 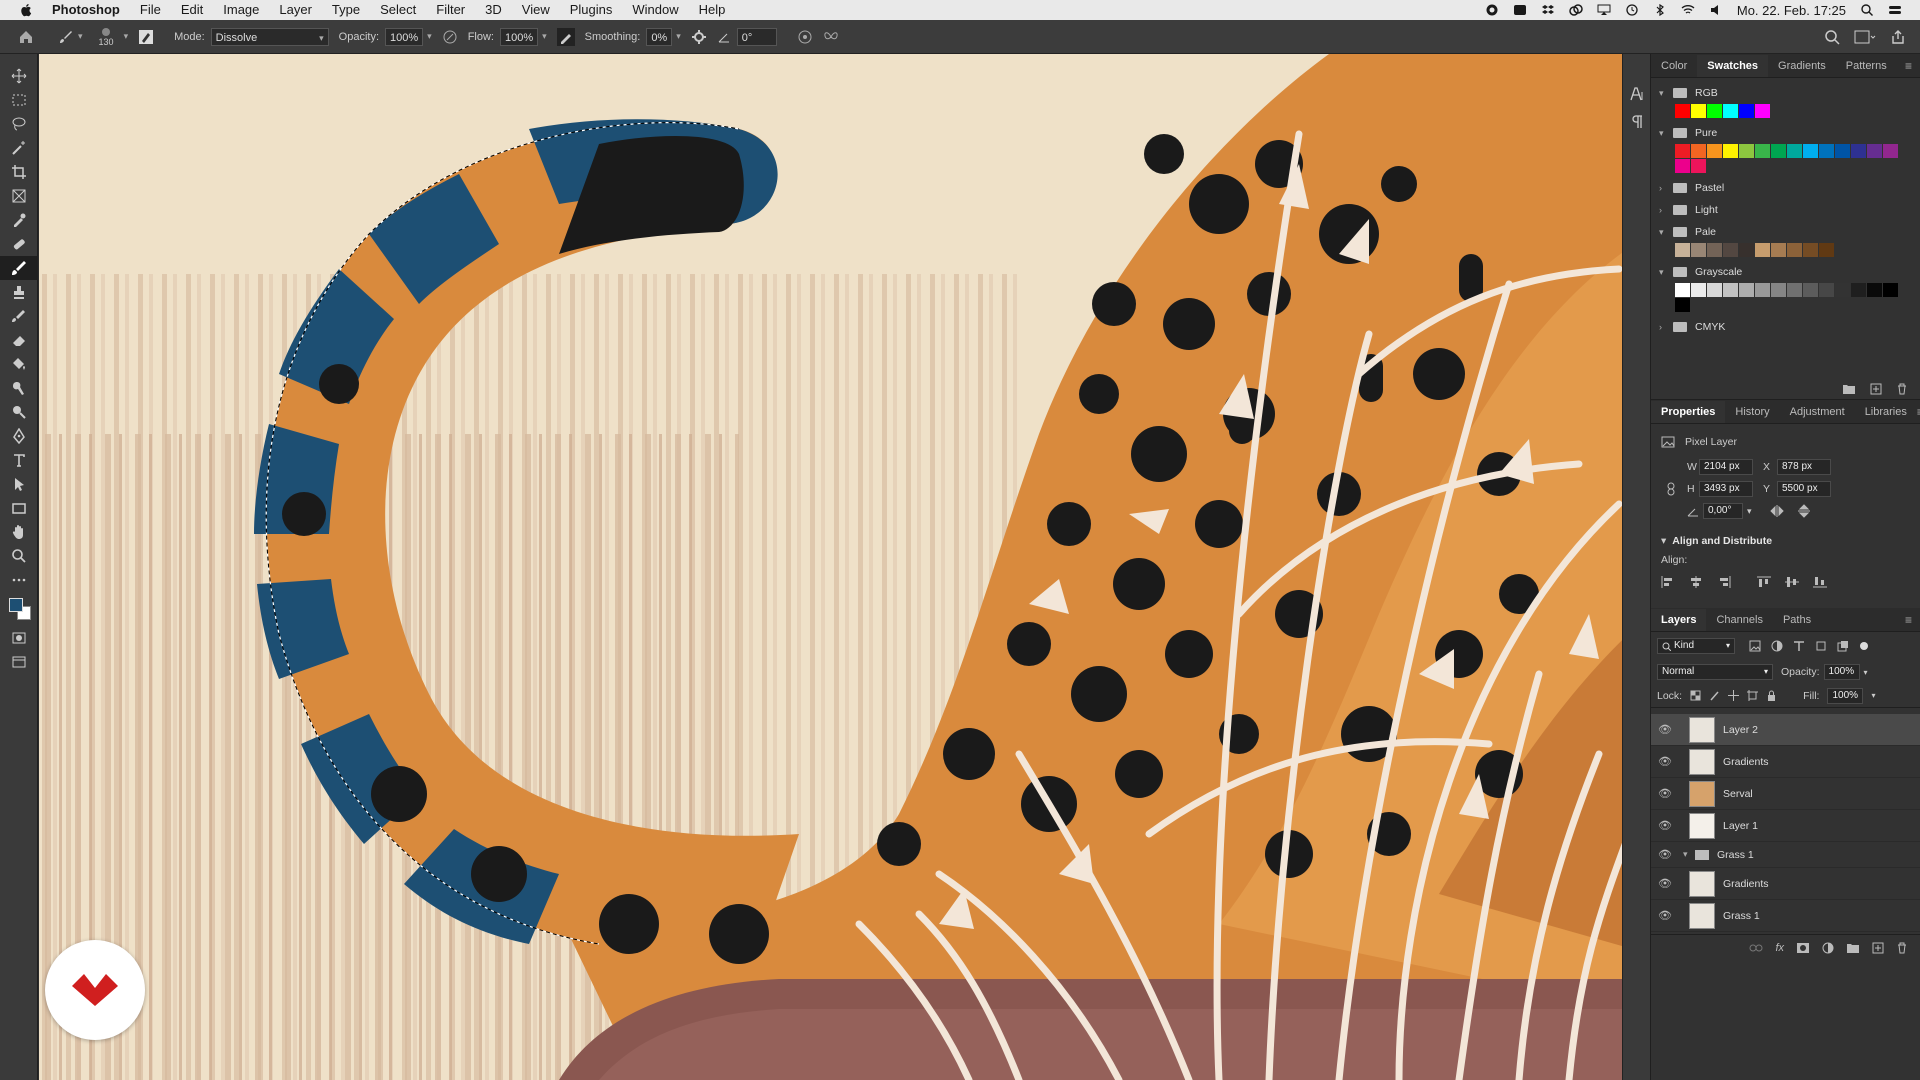 I want to click on pressure-opacity-button, so click(x=450, y=37).